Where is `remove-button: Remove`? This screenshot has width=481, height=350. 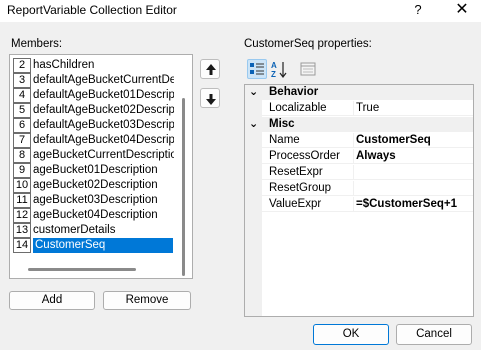 remove-button: Remove is located at coordinates (147, 300).